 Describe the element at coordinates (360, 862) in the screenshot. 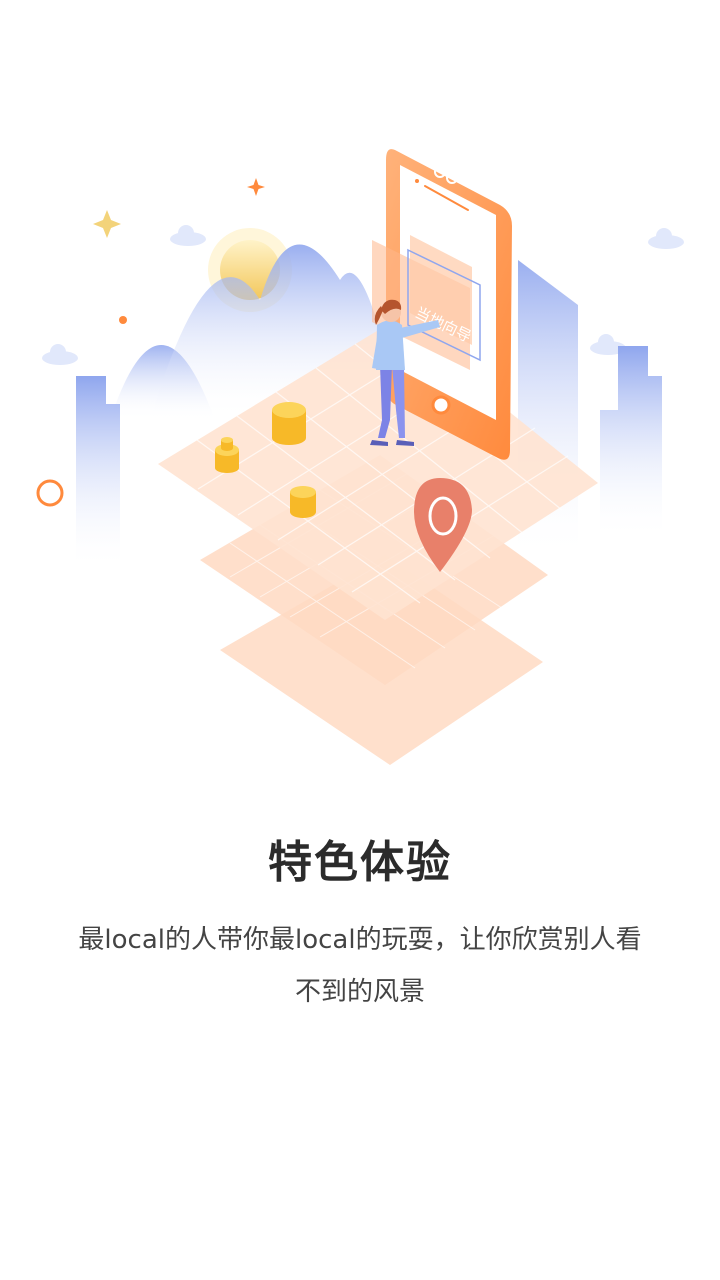

I see `page-title: 特色体验` at that location.